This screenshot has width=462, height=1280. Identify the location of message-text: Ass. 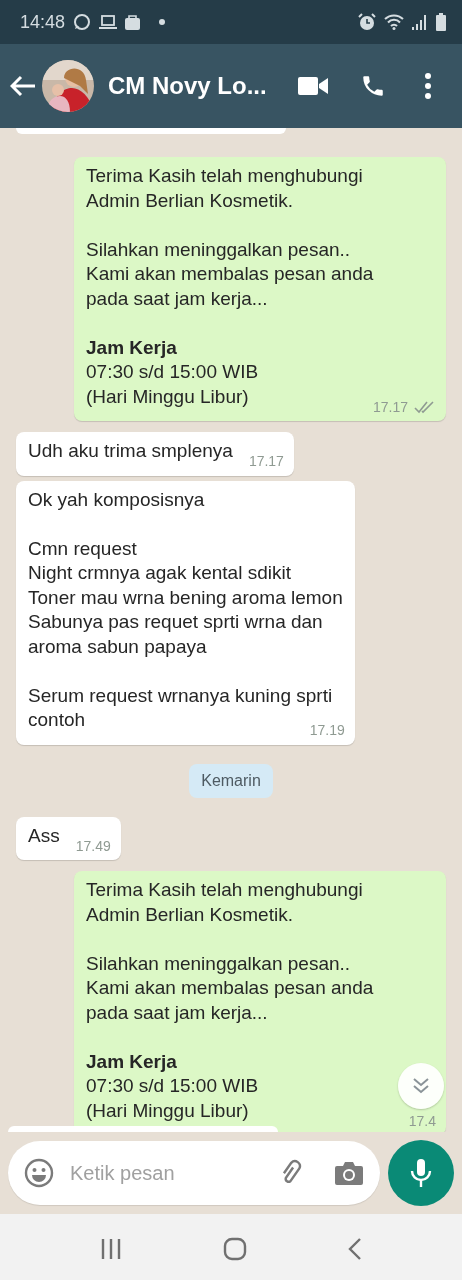
(44, 835).